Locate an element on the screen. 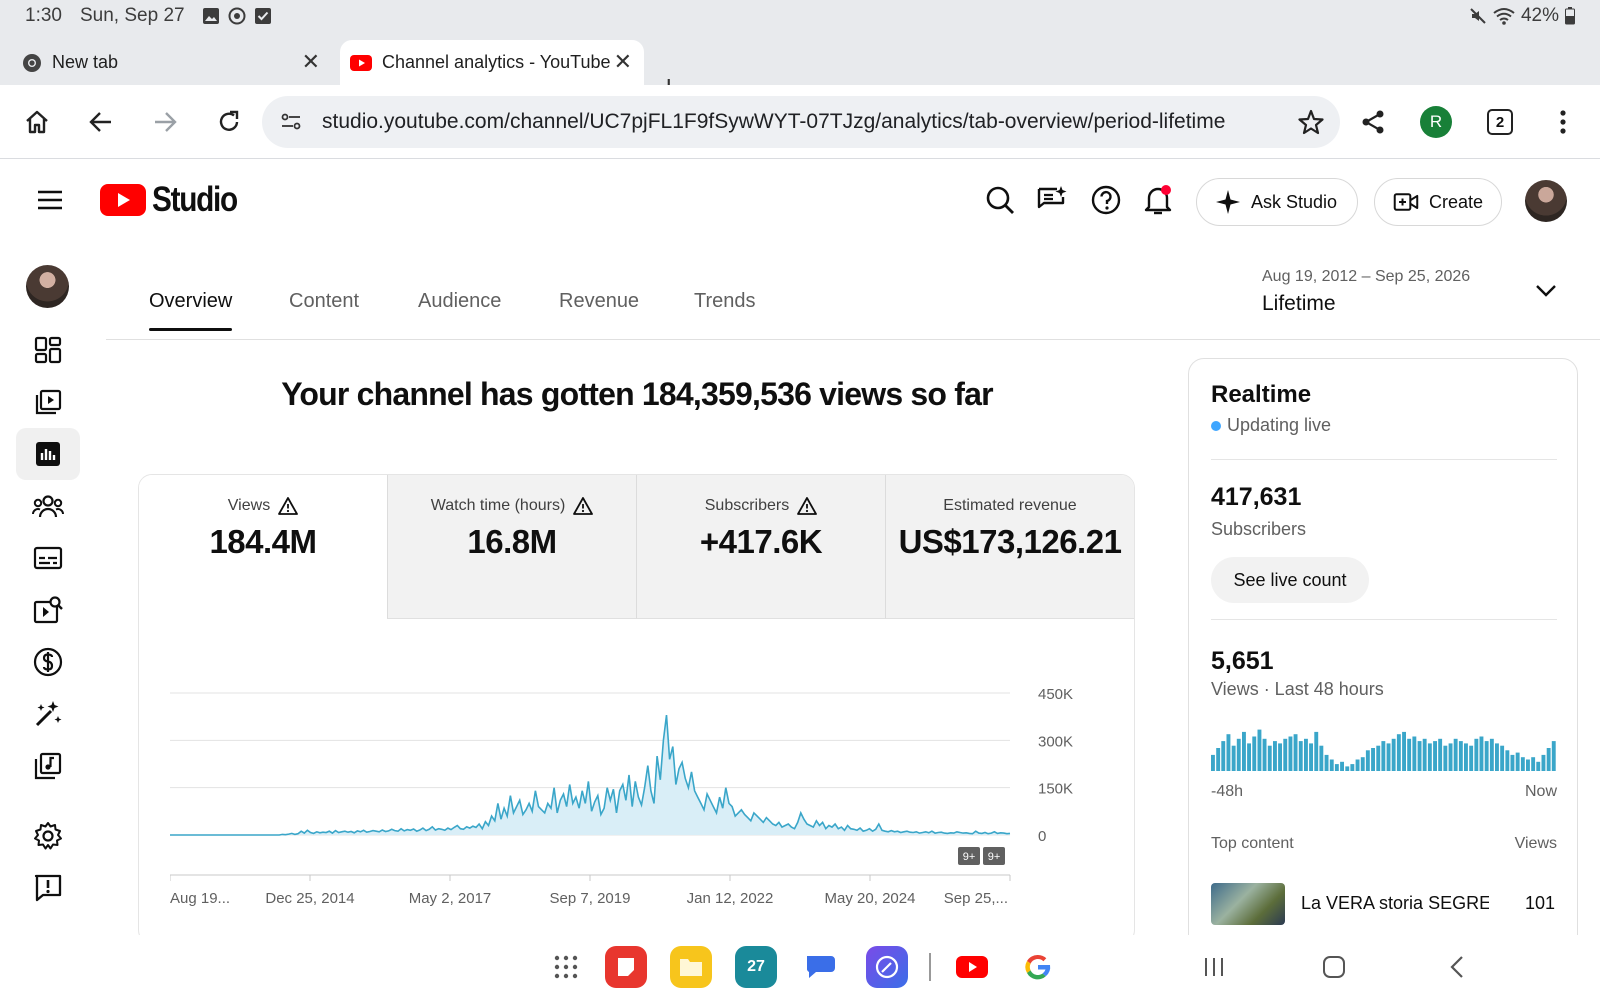  tab-new-tab: New tab ✕ is located at coordinates (177, 62).